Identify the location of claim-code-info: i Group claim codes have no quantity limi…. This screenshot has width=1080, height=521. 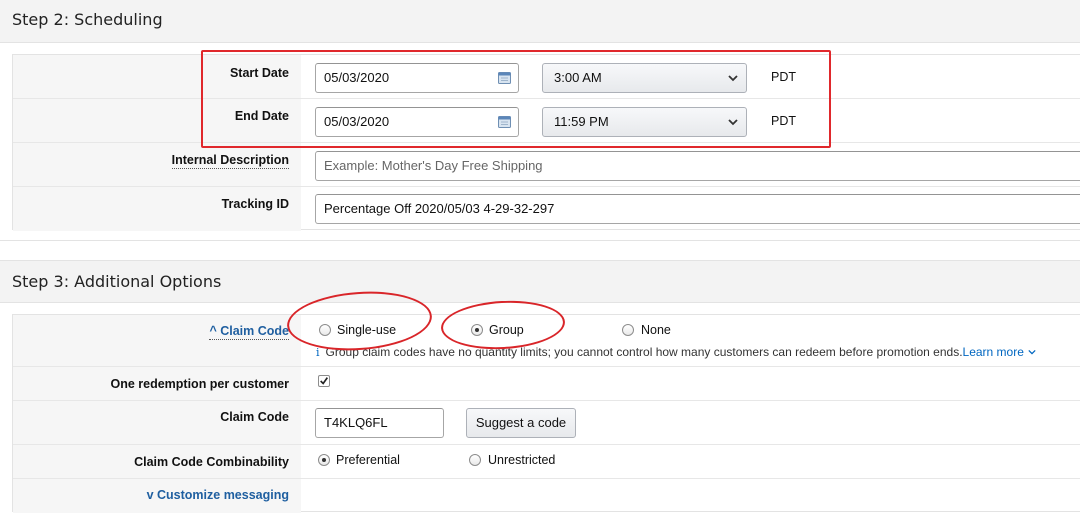
(676, 352).